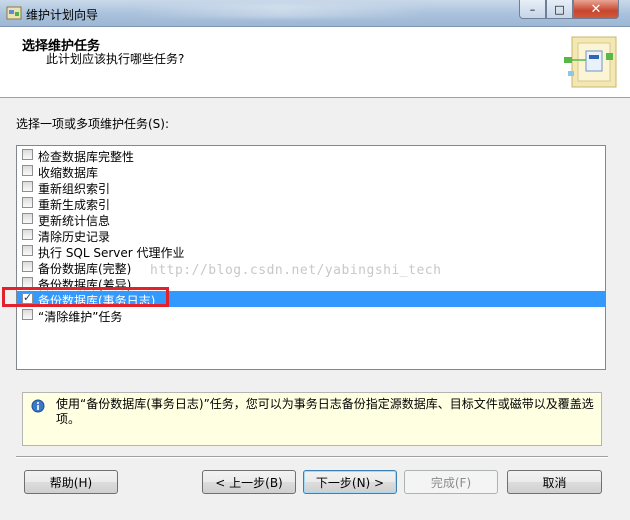  What do you see at coordinates (38, 406) in the screenshot?
I see `info-icon` at bounding box center [38, 406].